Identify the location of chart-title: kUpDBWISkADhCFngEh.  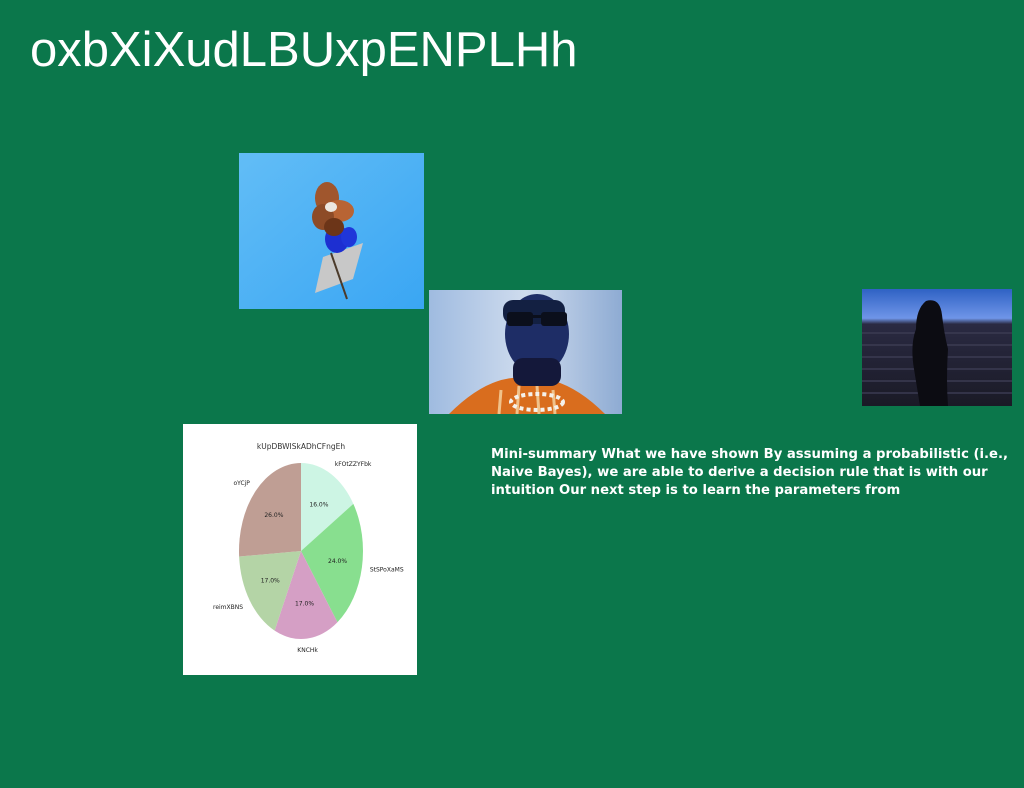
(301, 446).